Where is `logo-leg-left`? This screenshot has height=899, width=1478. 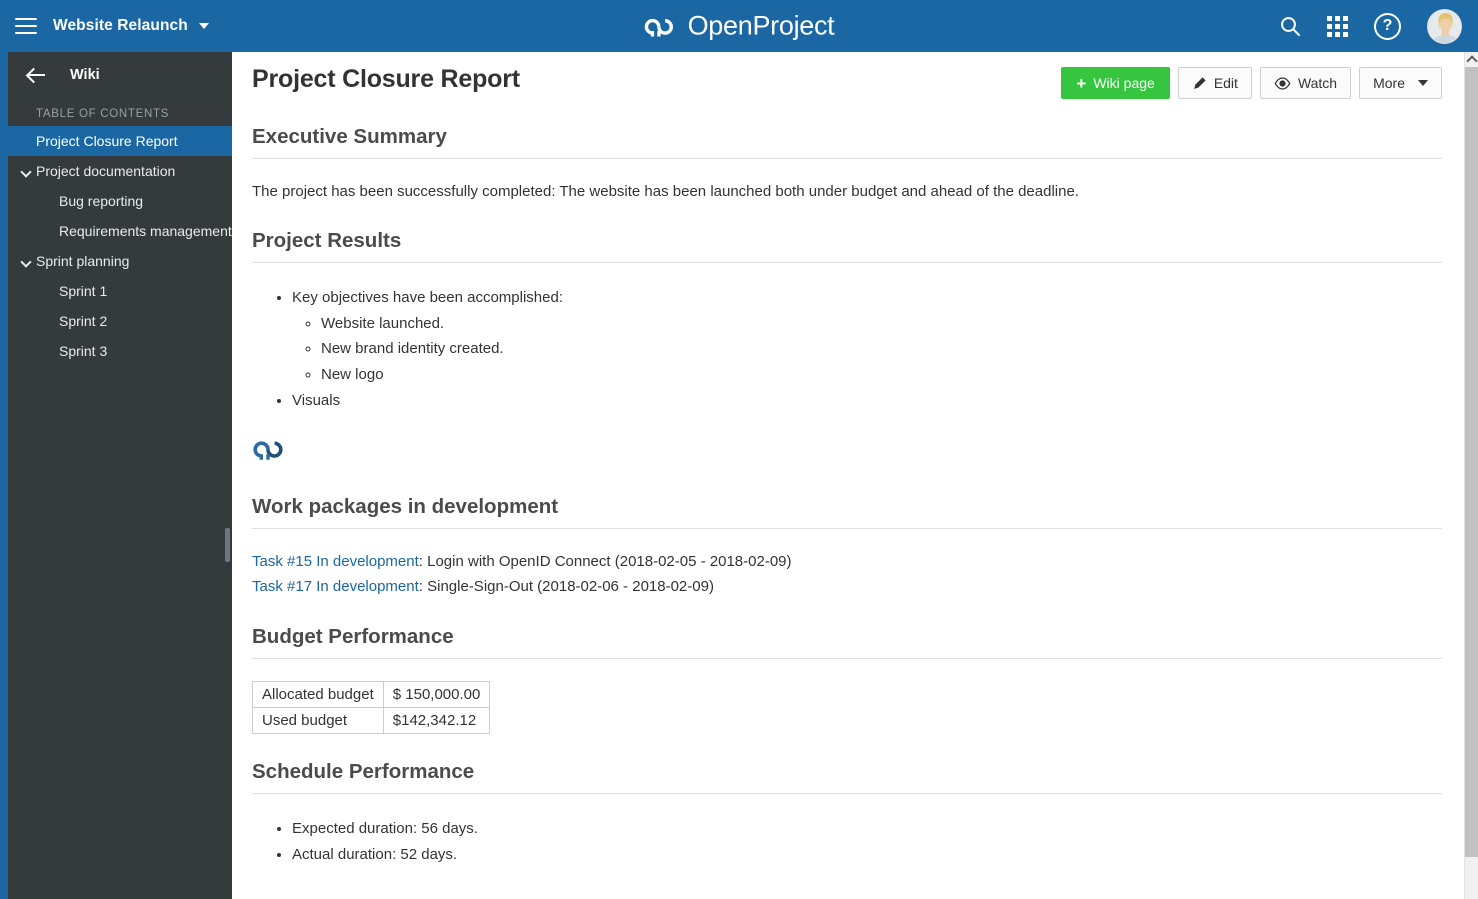
logo-leg-left is located at coordinates (652, 33).